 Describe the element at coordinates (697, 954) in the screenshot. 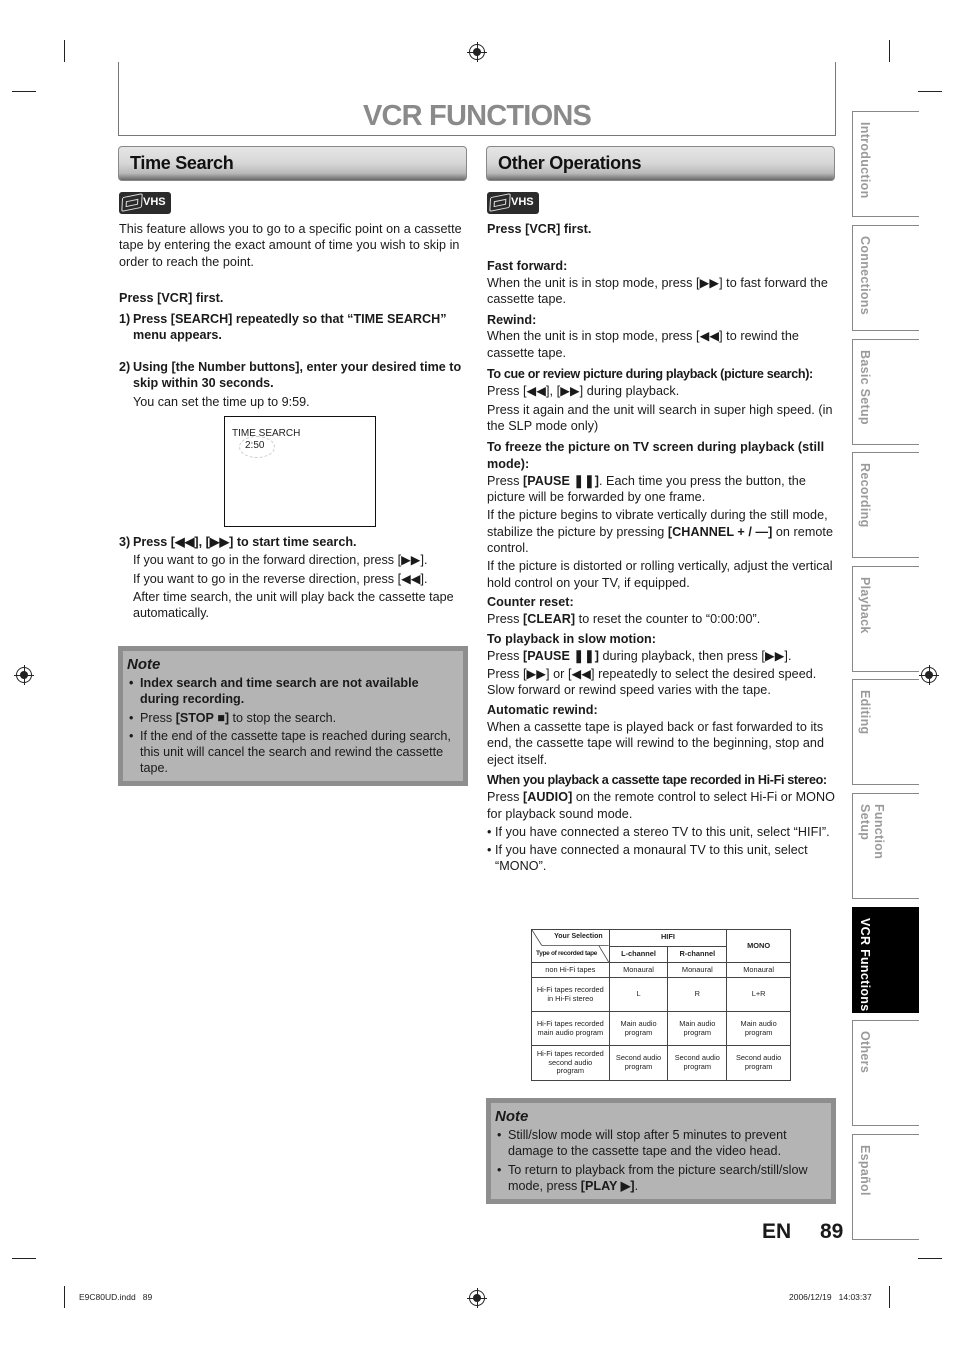

I see `table-header-r-channel: R-channel` at that location.